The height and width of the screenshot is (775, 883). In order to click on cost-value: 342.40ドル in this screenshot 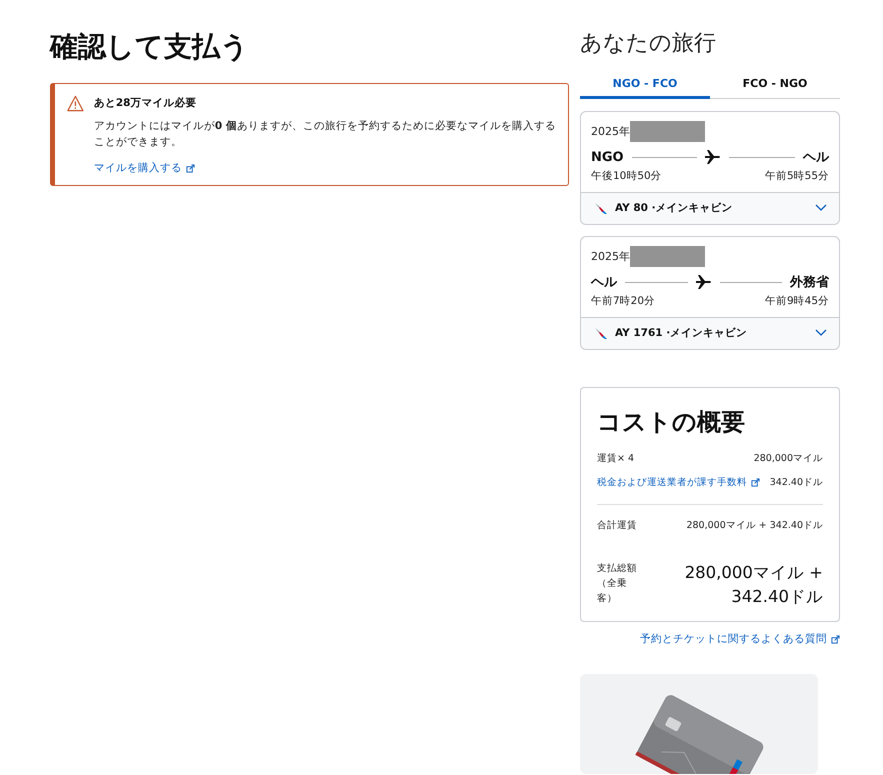, I will do `click(796, 482)`.